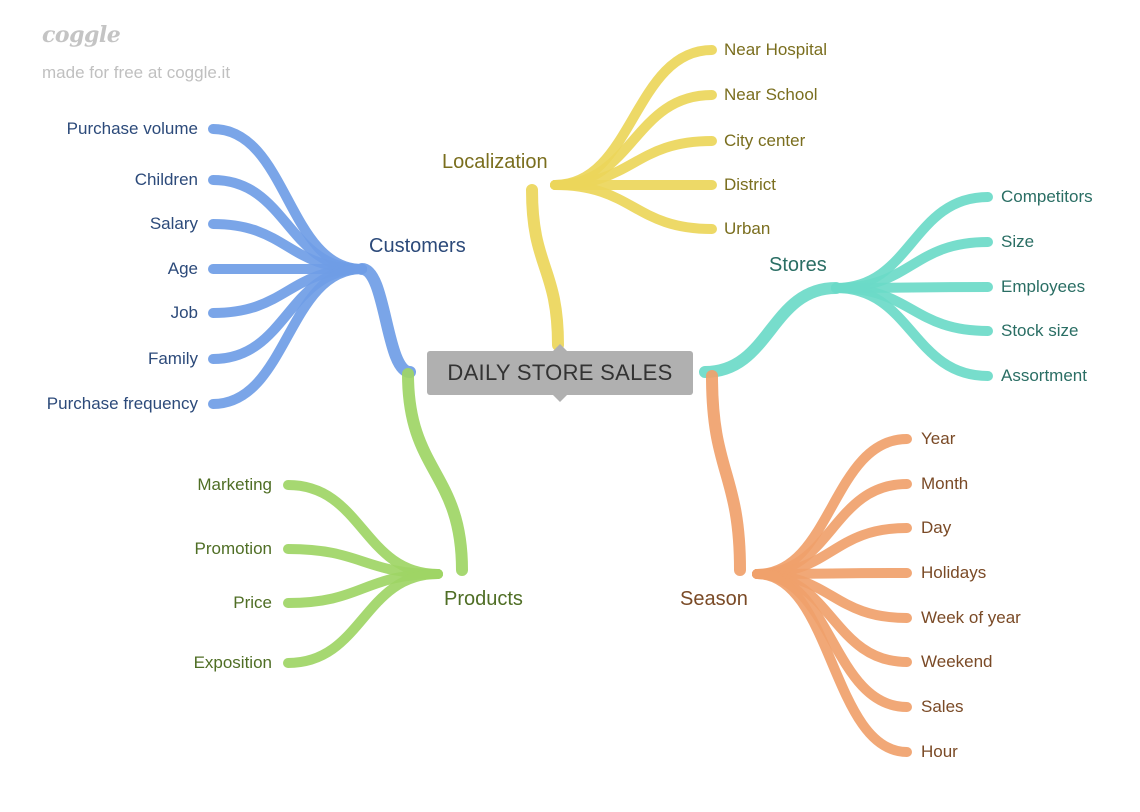 The image size is (1140, 812). Describe the element at coordinates (798, 265) in the screenshot. I see `branch-stores: Stores` at that location.